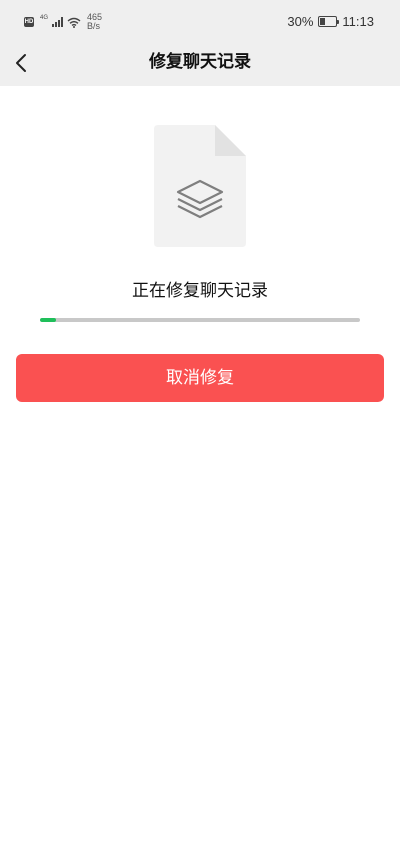 The height and width of the screenshot is (866, 400). I want to click on nav-bar: 修复聊天记录, so click(200, 65).